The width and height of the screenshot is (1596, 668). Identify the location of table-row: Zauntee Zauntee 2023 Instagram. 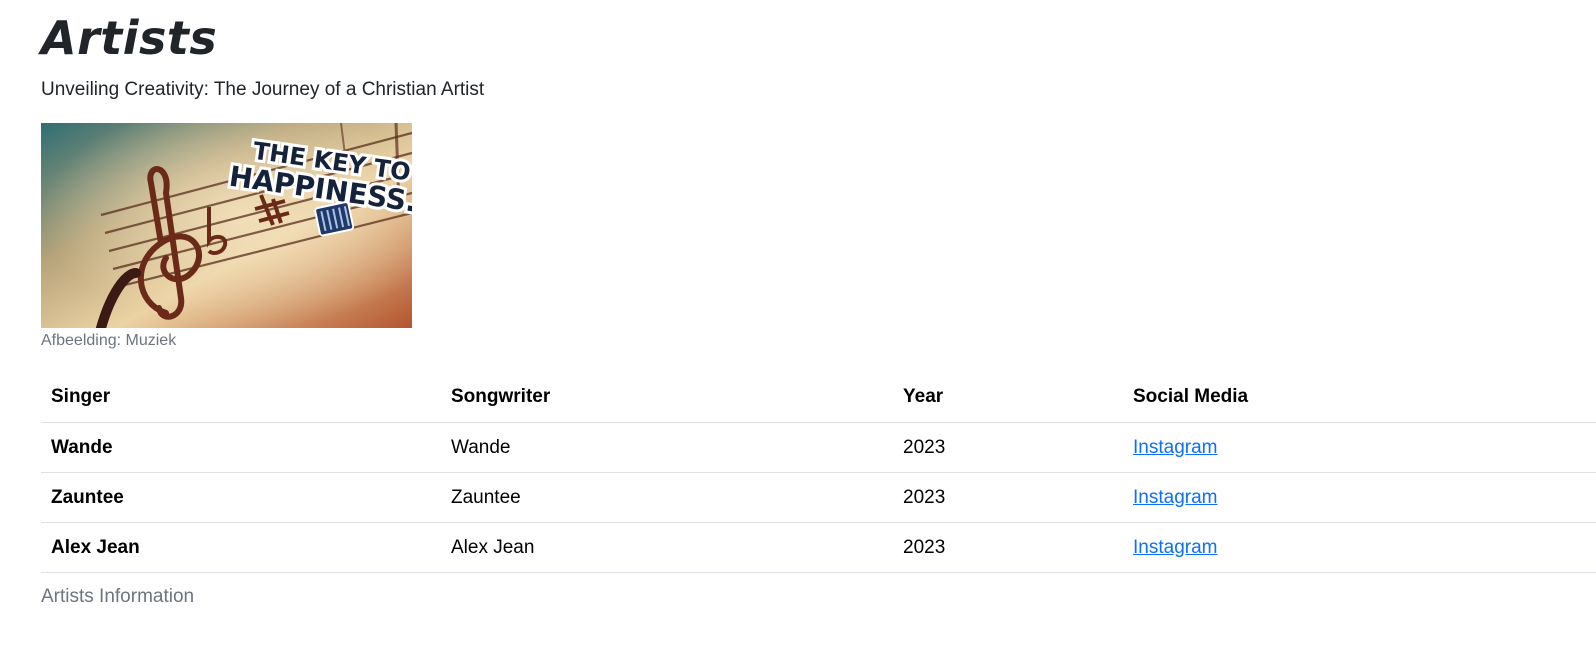
(818, 497).